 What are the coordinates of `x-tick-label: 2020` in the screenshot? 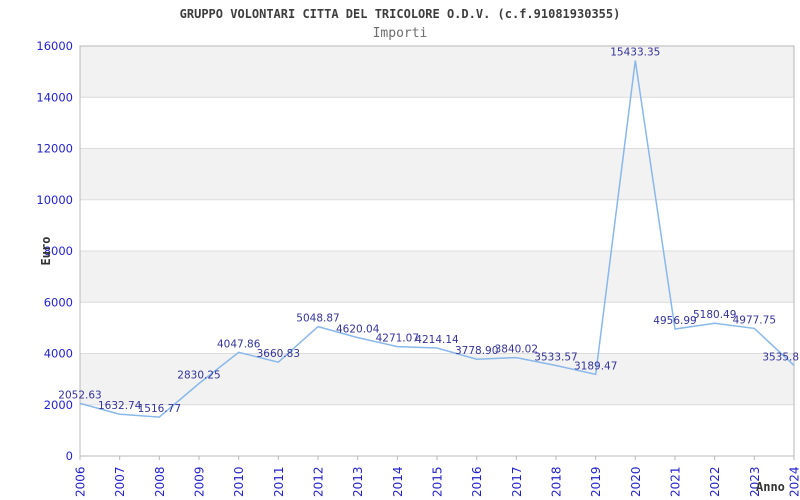 It's located at (636, 481).